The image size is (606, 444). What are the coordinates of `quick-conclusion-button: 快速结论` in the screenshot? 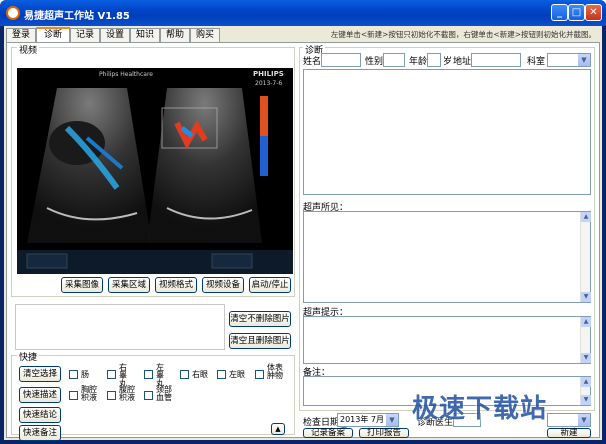 It's located at (40, 415).